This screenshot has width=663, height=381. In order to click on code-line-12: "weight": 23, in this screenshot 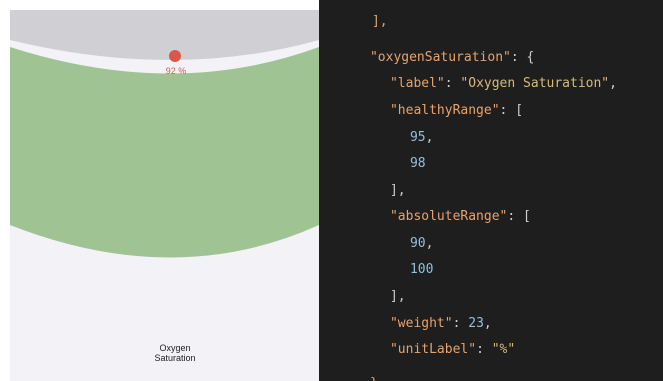, I will do `click(417, 312)`.